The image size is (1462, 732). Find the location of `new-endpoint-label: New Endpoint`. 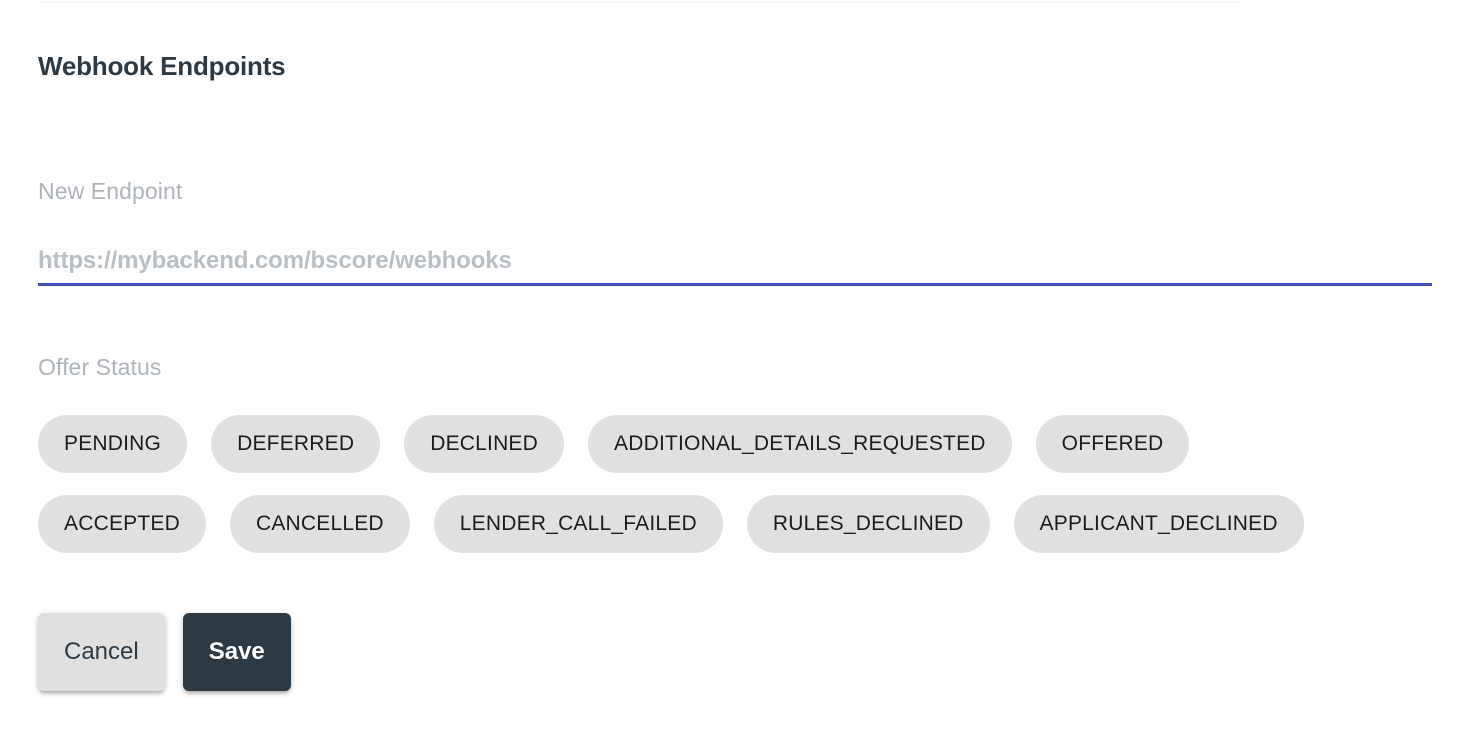

new-endpoint-label: New Endpoint is located at coordinates (110, 191).